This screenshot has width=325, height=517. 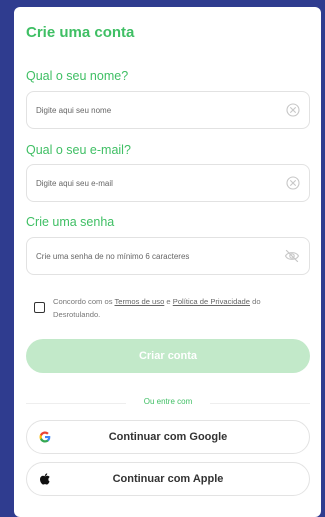 I want to click on email-field, so click(x=168, y=183).